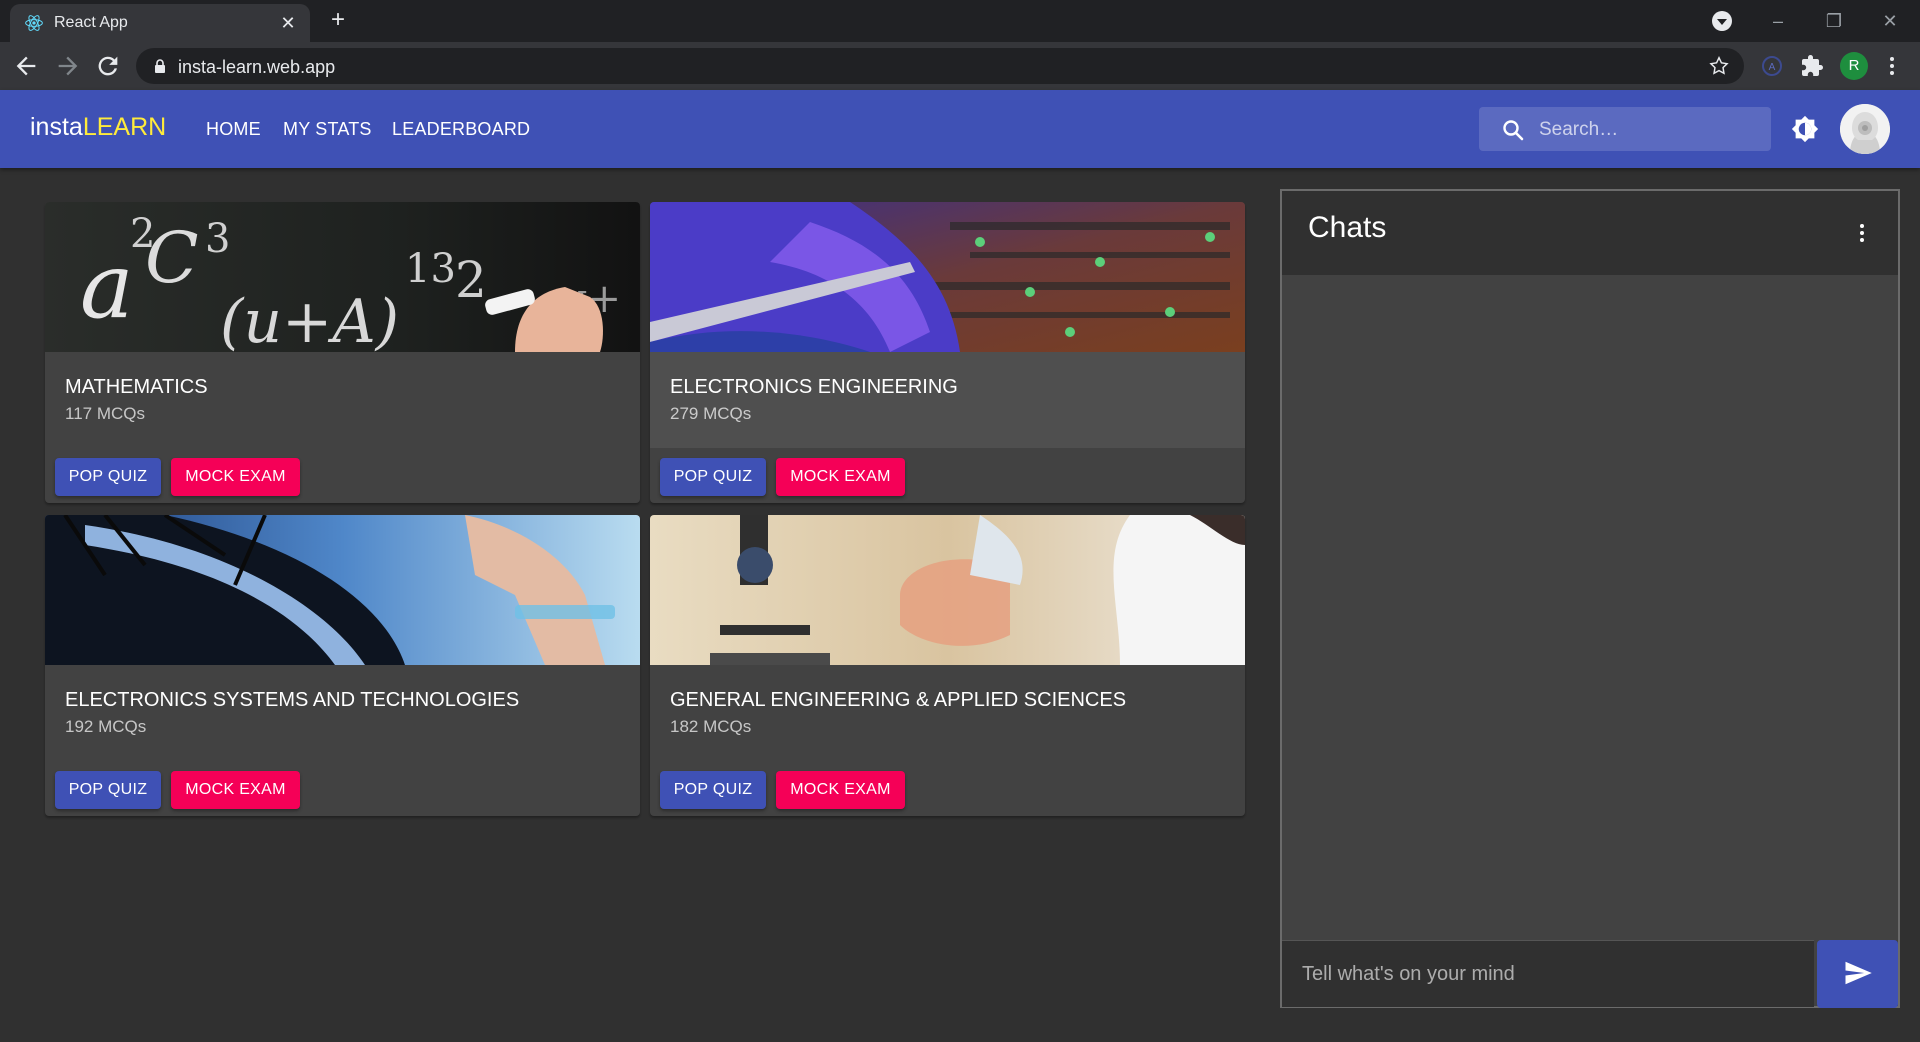 This screenshot has height=1042, width=1920. Describe the element at coordinates (107, 286) in the screenshot. I see `svg-text: a` at that location.